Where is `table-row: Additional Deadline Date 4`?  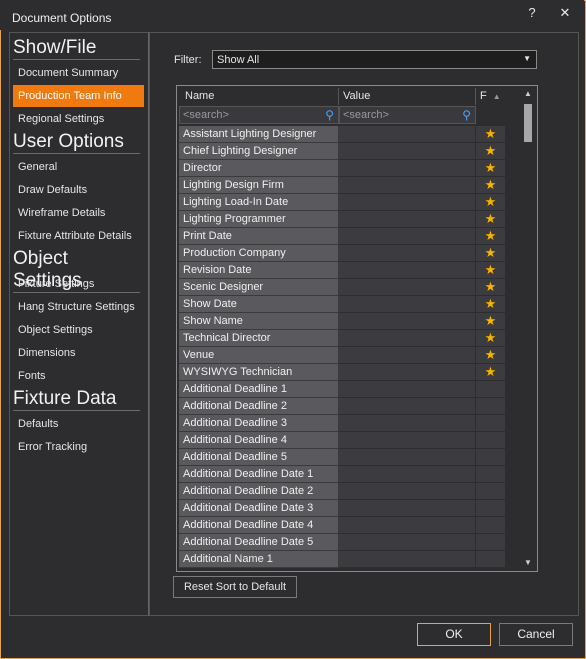
table-row: Additional Deadline Date 4 is located at coordinates (342, 525).